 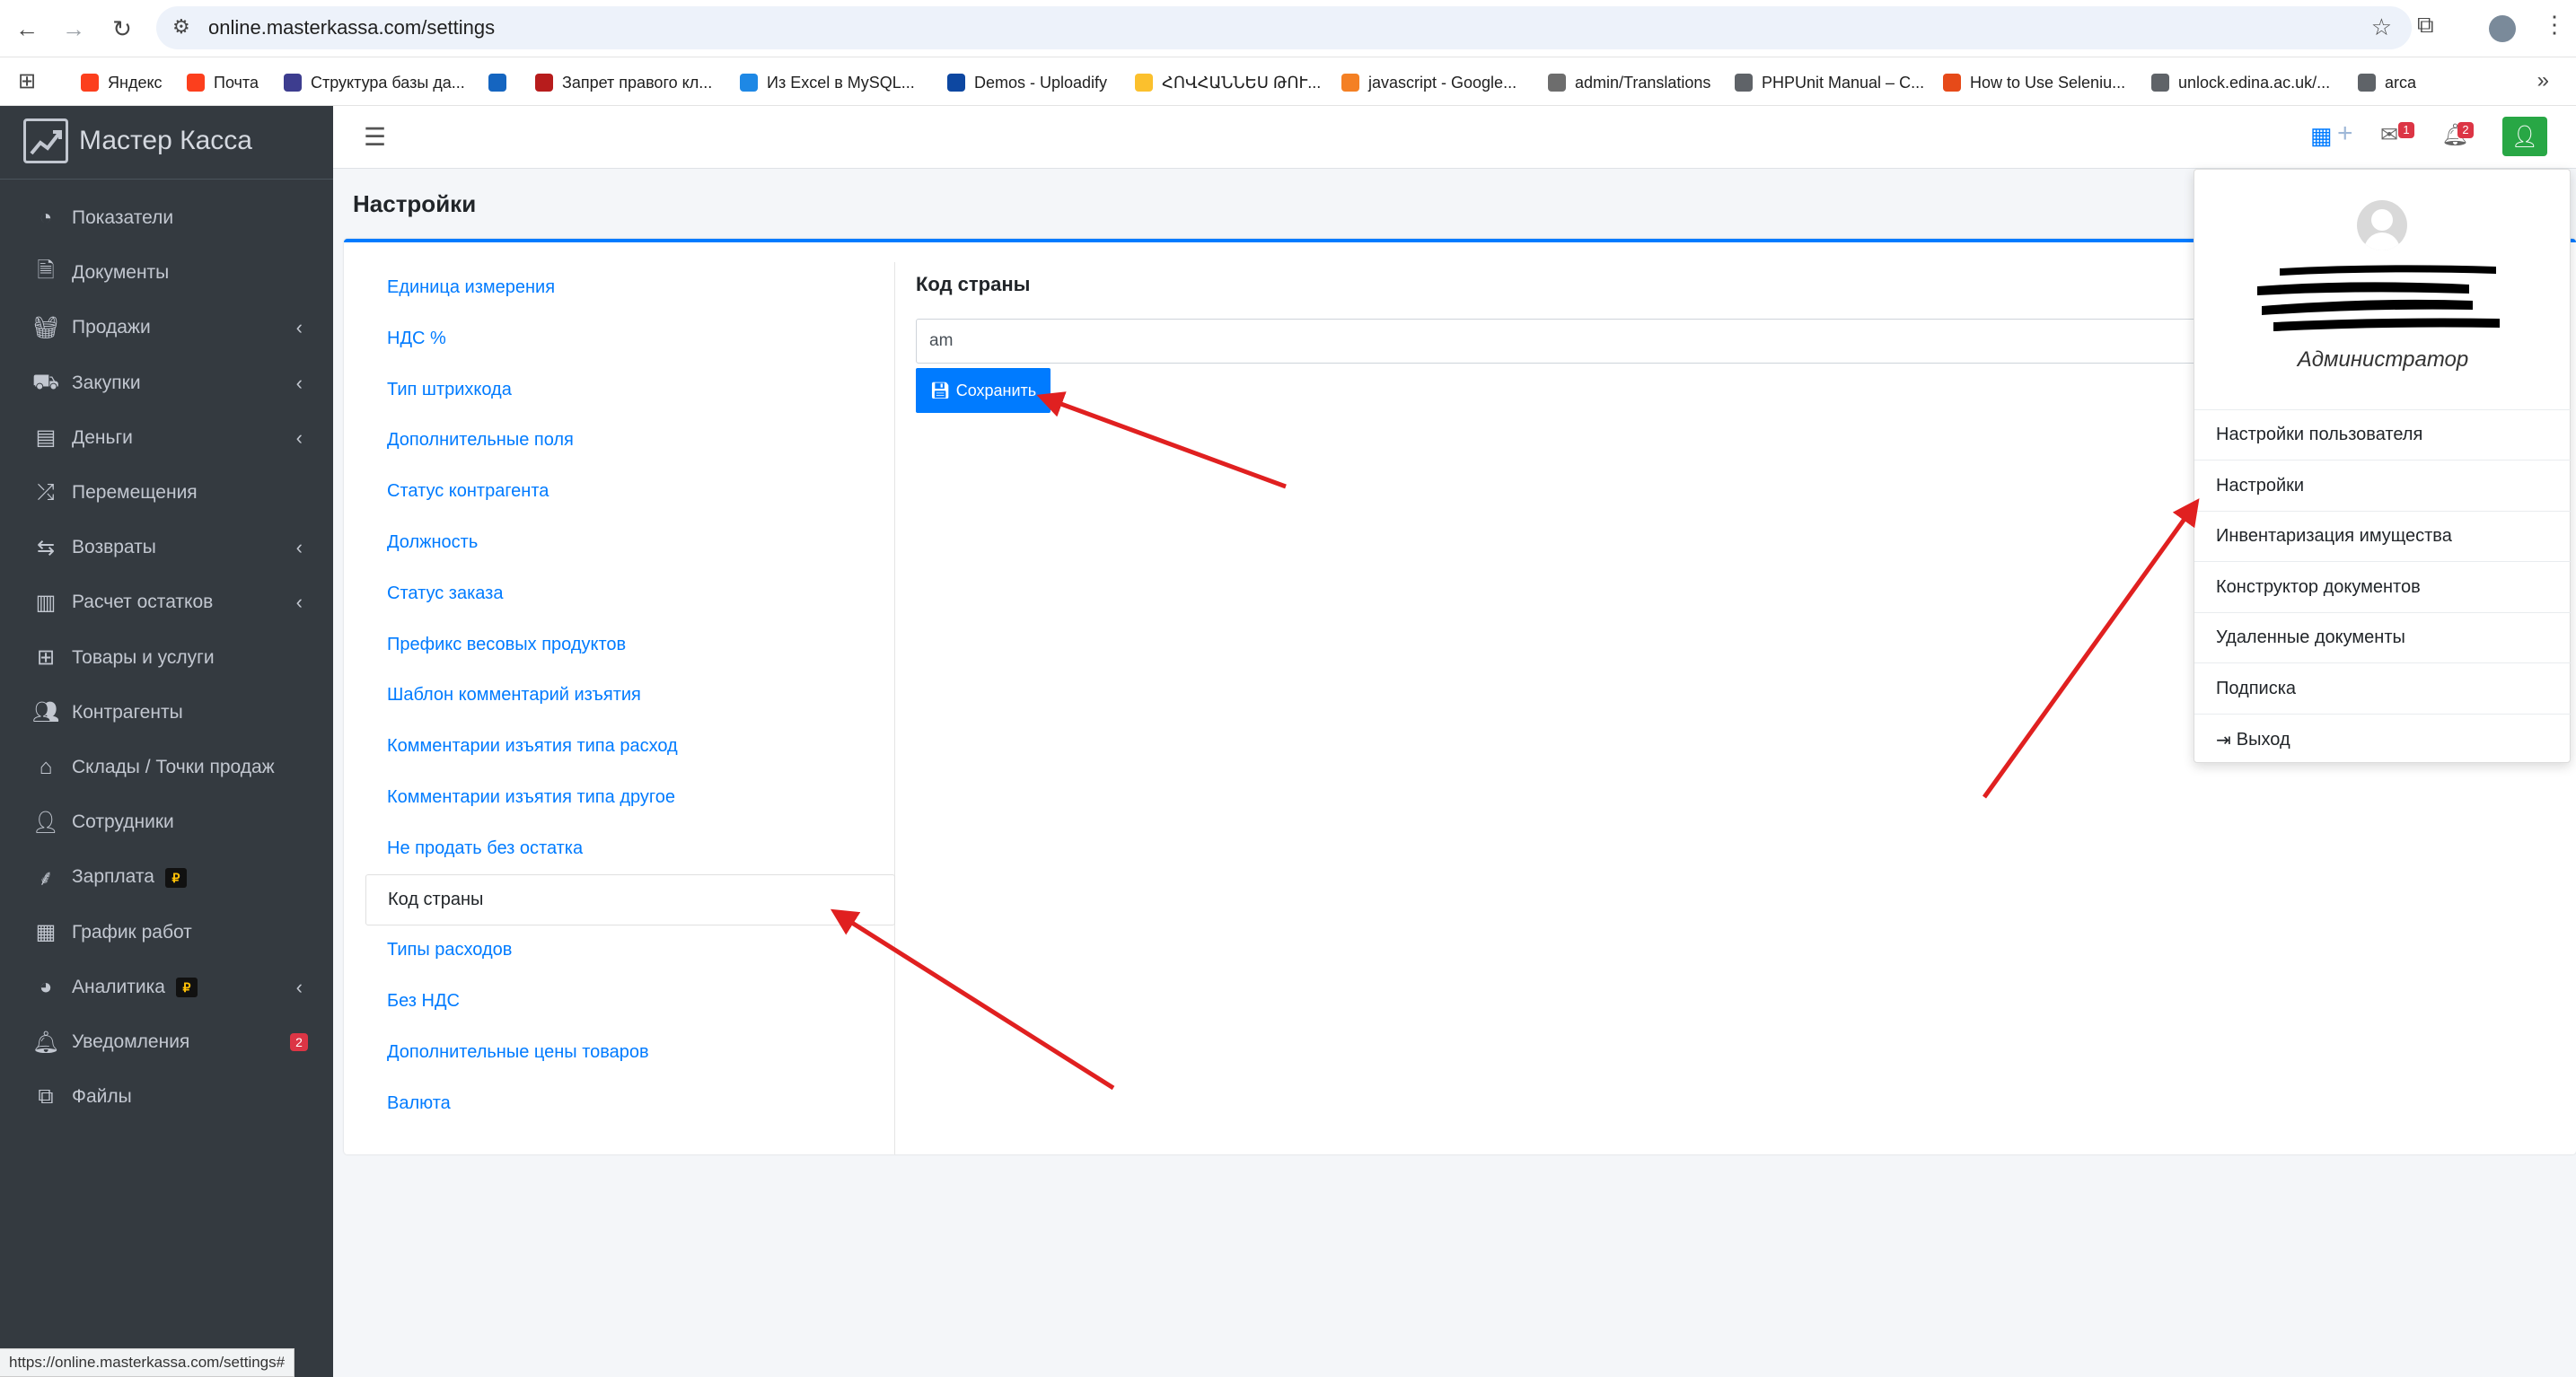 I want to click on sidebar-item: ⸙ Зарплата ₽, so click(x=166, y=877).